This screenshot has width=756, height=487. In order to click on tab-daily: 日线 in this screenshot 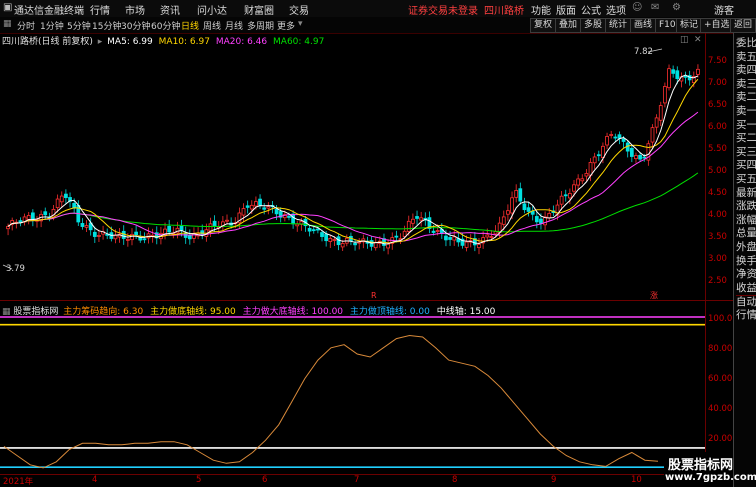, I will do `click(190, 25)`.